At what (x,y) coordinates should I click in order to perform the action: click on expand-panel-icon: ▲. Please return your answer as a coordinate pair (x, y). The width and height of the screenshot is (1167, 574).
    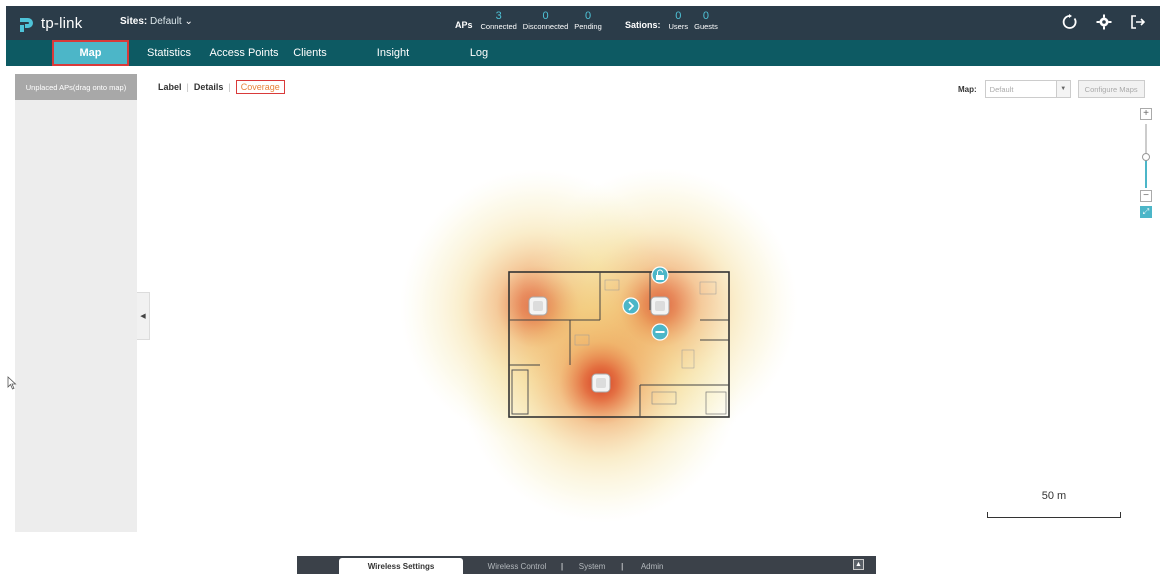
    Looking at the image, I should click on (858, 564).